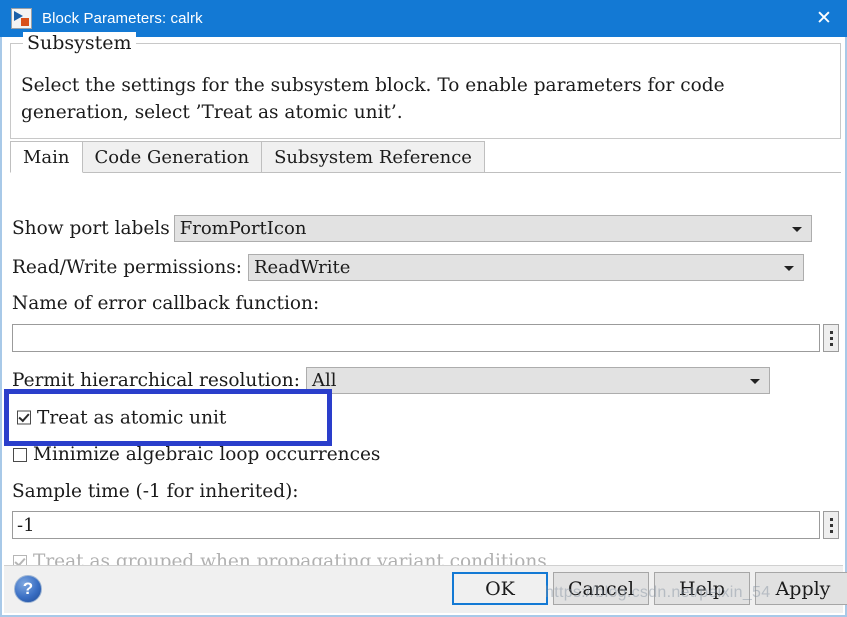 This screenshot has height=617, width=847. I want to click on read-write-permissions-select: ReadWrite, so click(525, 267).